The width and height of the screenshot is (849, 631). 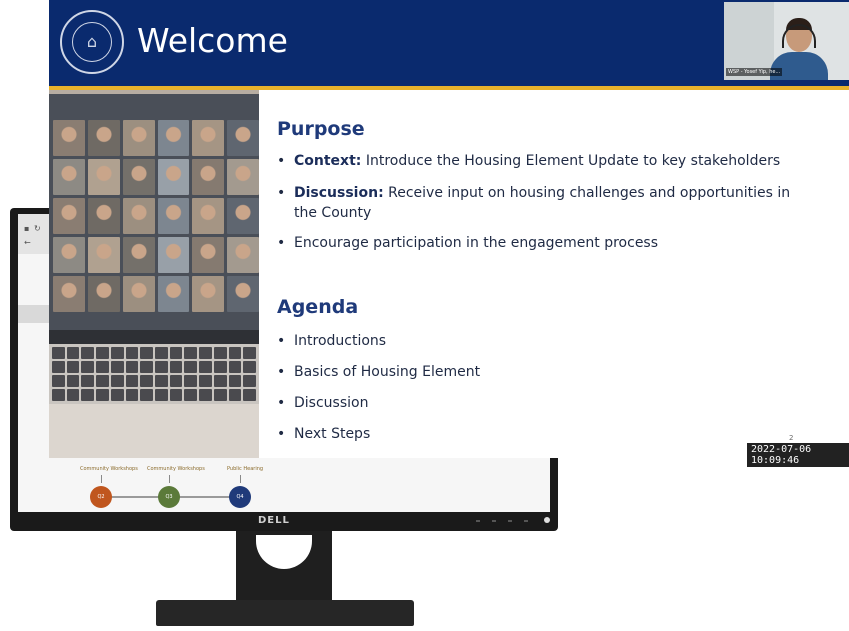 What do you see at coordinates (27, 228) in the screenshot?
I see `tab-icon: ▪` at bounding box center [27, 228].